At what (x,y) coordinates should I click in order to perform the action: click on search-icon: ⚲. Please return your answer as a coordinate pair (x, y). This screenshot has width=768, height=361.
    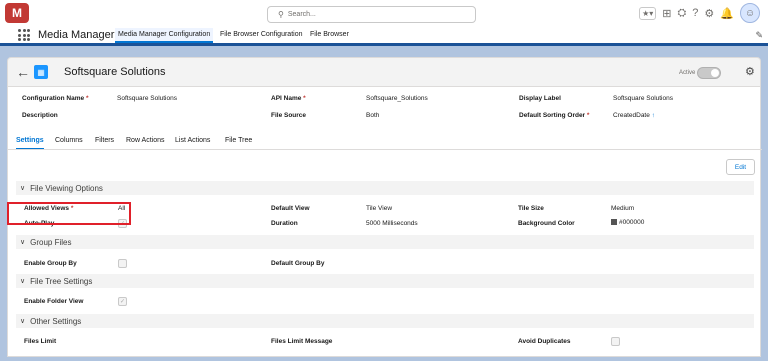
    Looking at the image, I should click on (281, 14).